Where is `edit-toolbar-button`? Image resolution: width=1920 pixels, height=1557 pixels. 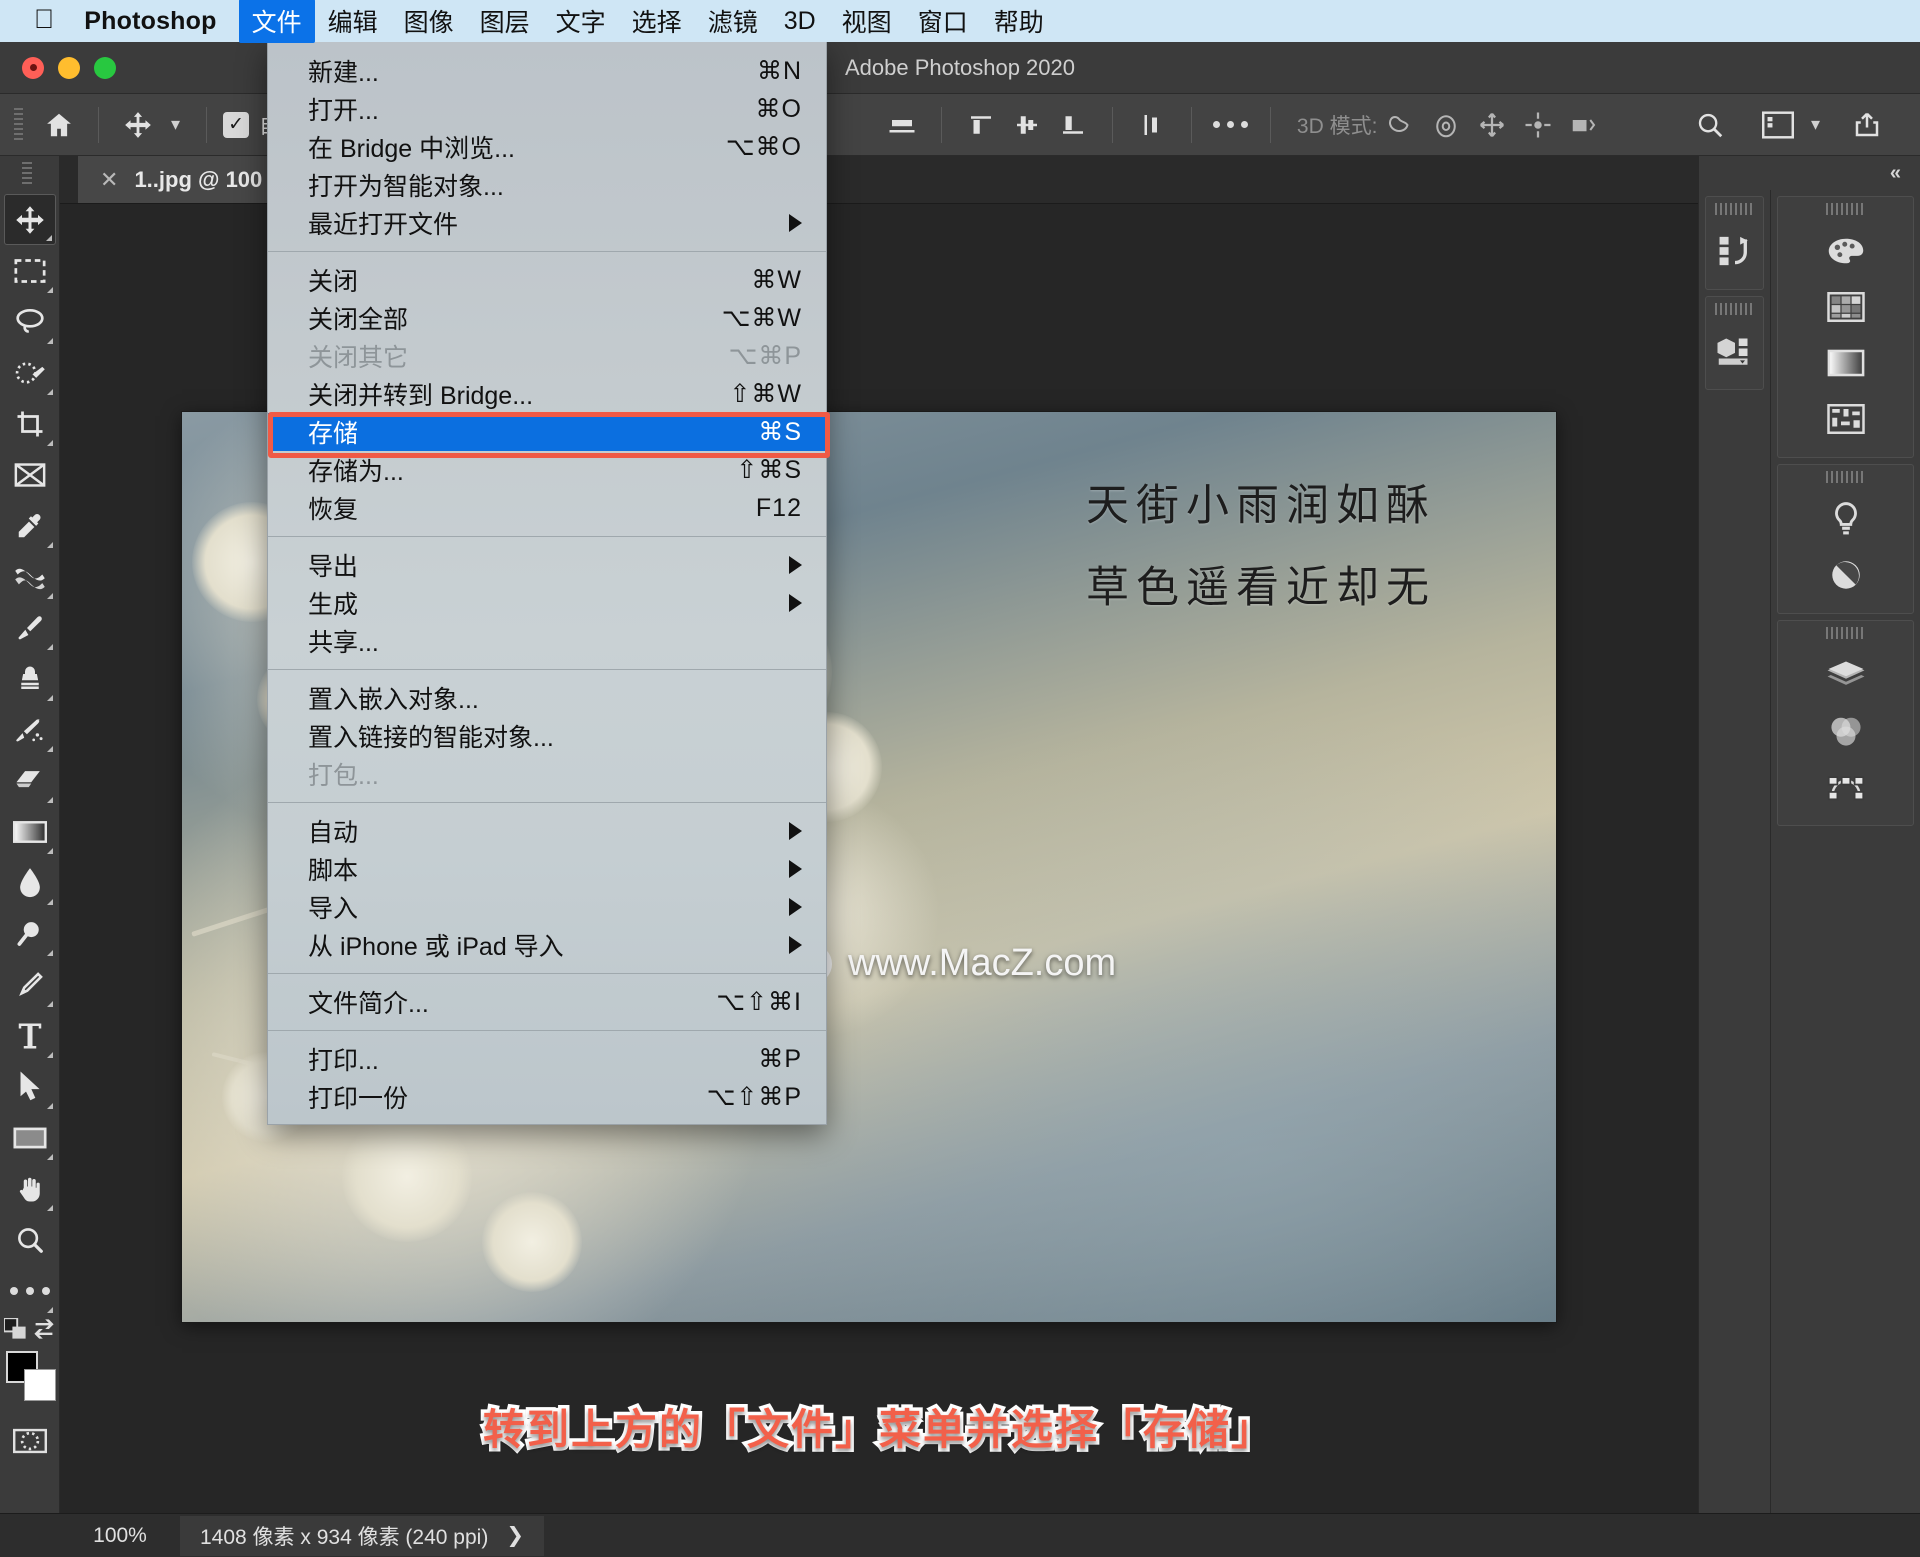
edit-toolbar-button is located at coordinates (30, 1290).